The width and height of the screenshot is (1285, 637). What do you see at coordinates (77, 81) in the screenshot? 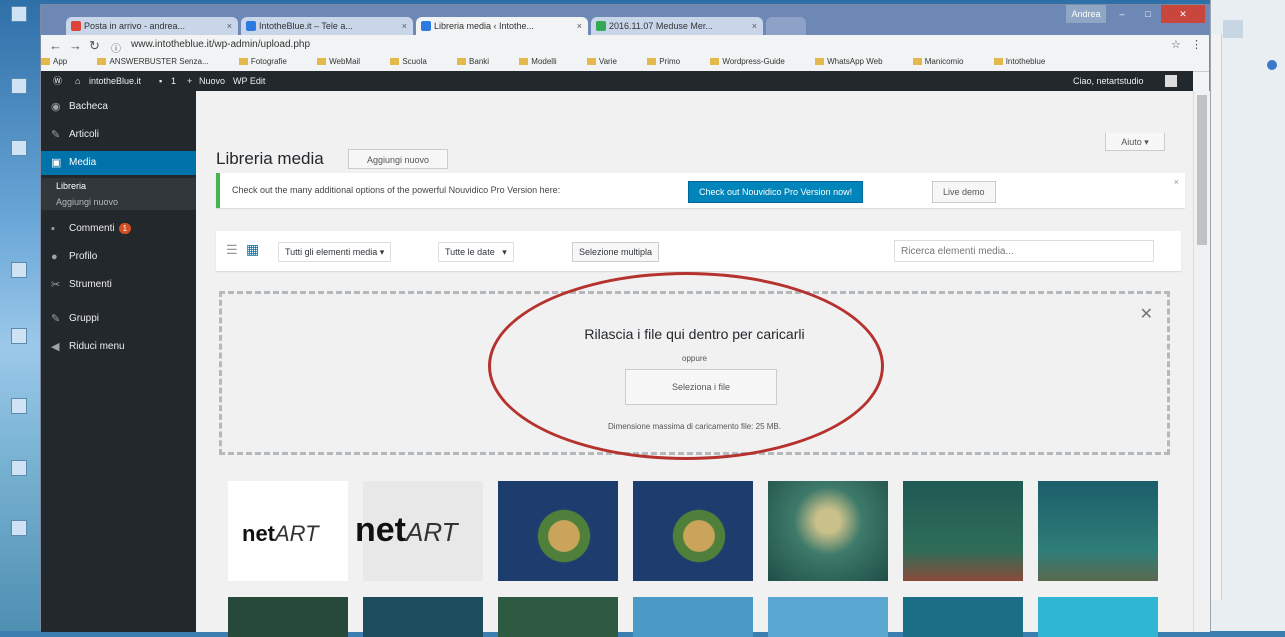
I see `home-icon: ⌂` at bounding box center [77, 81].